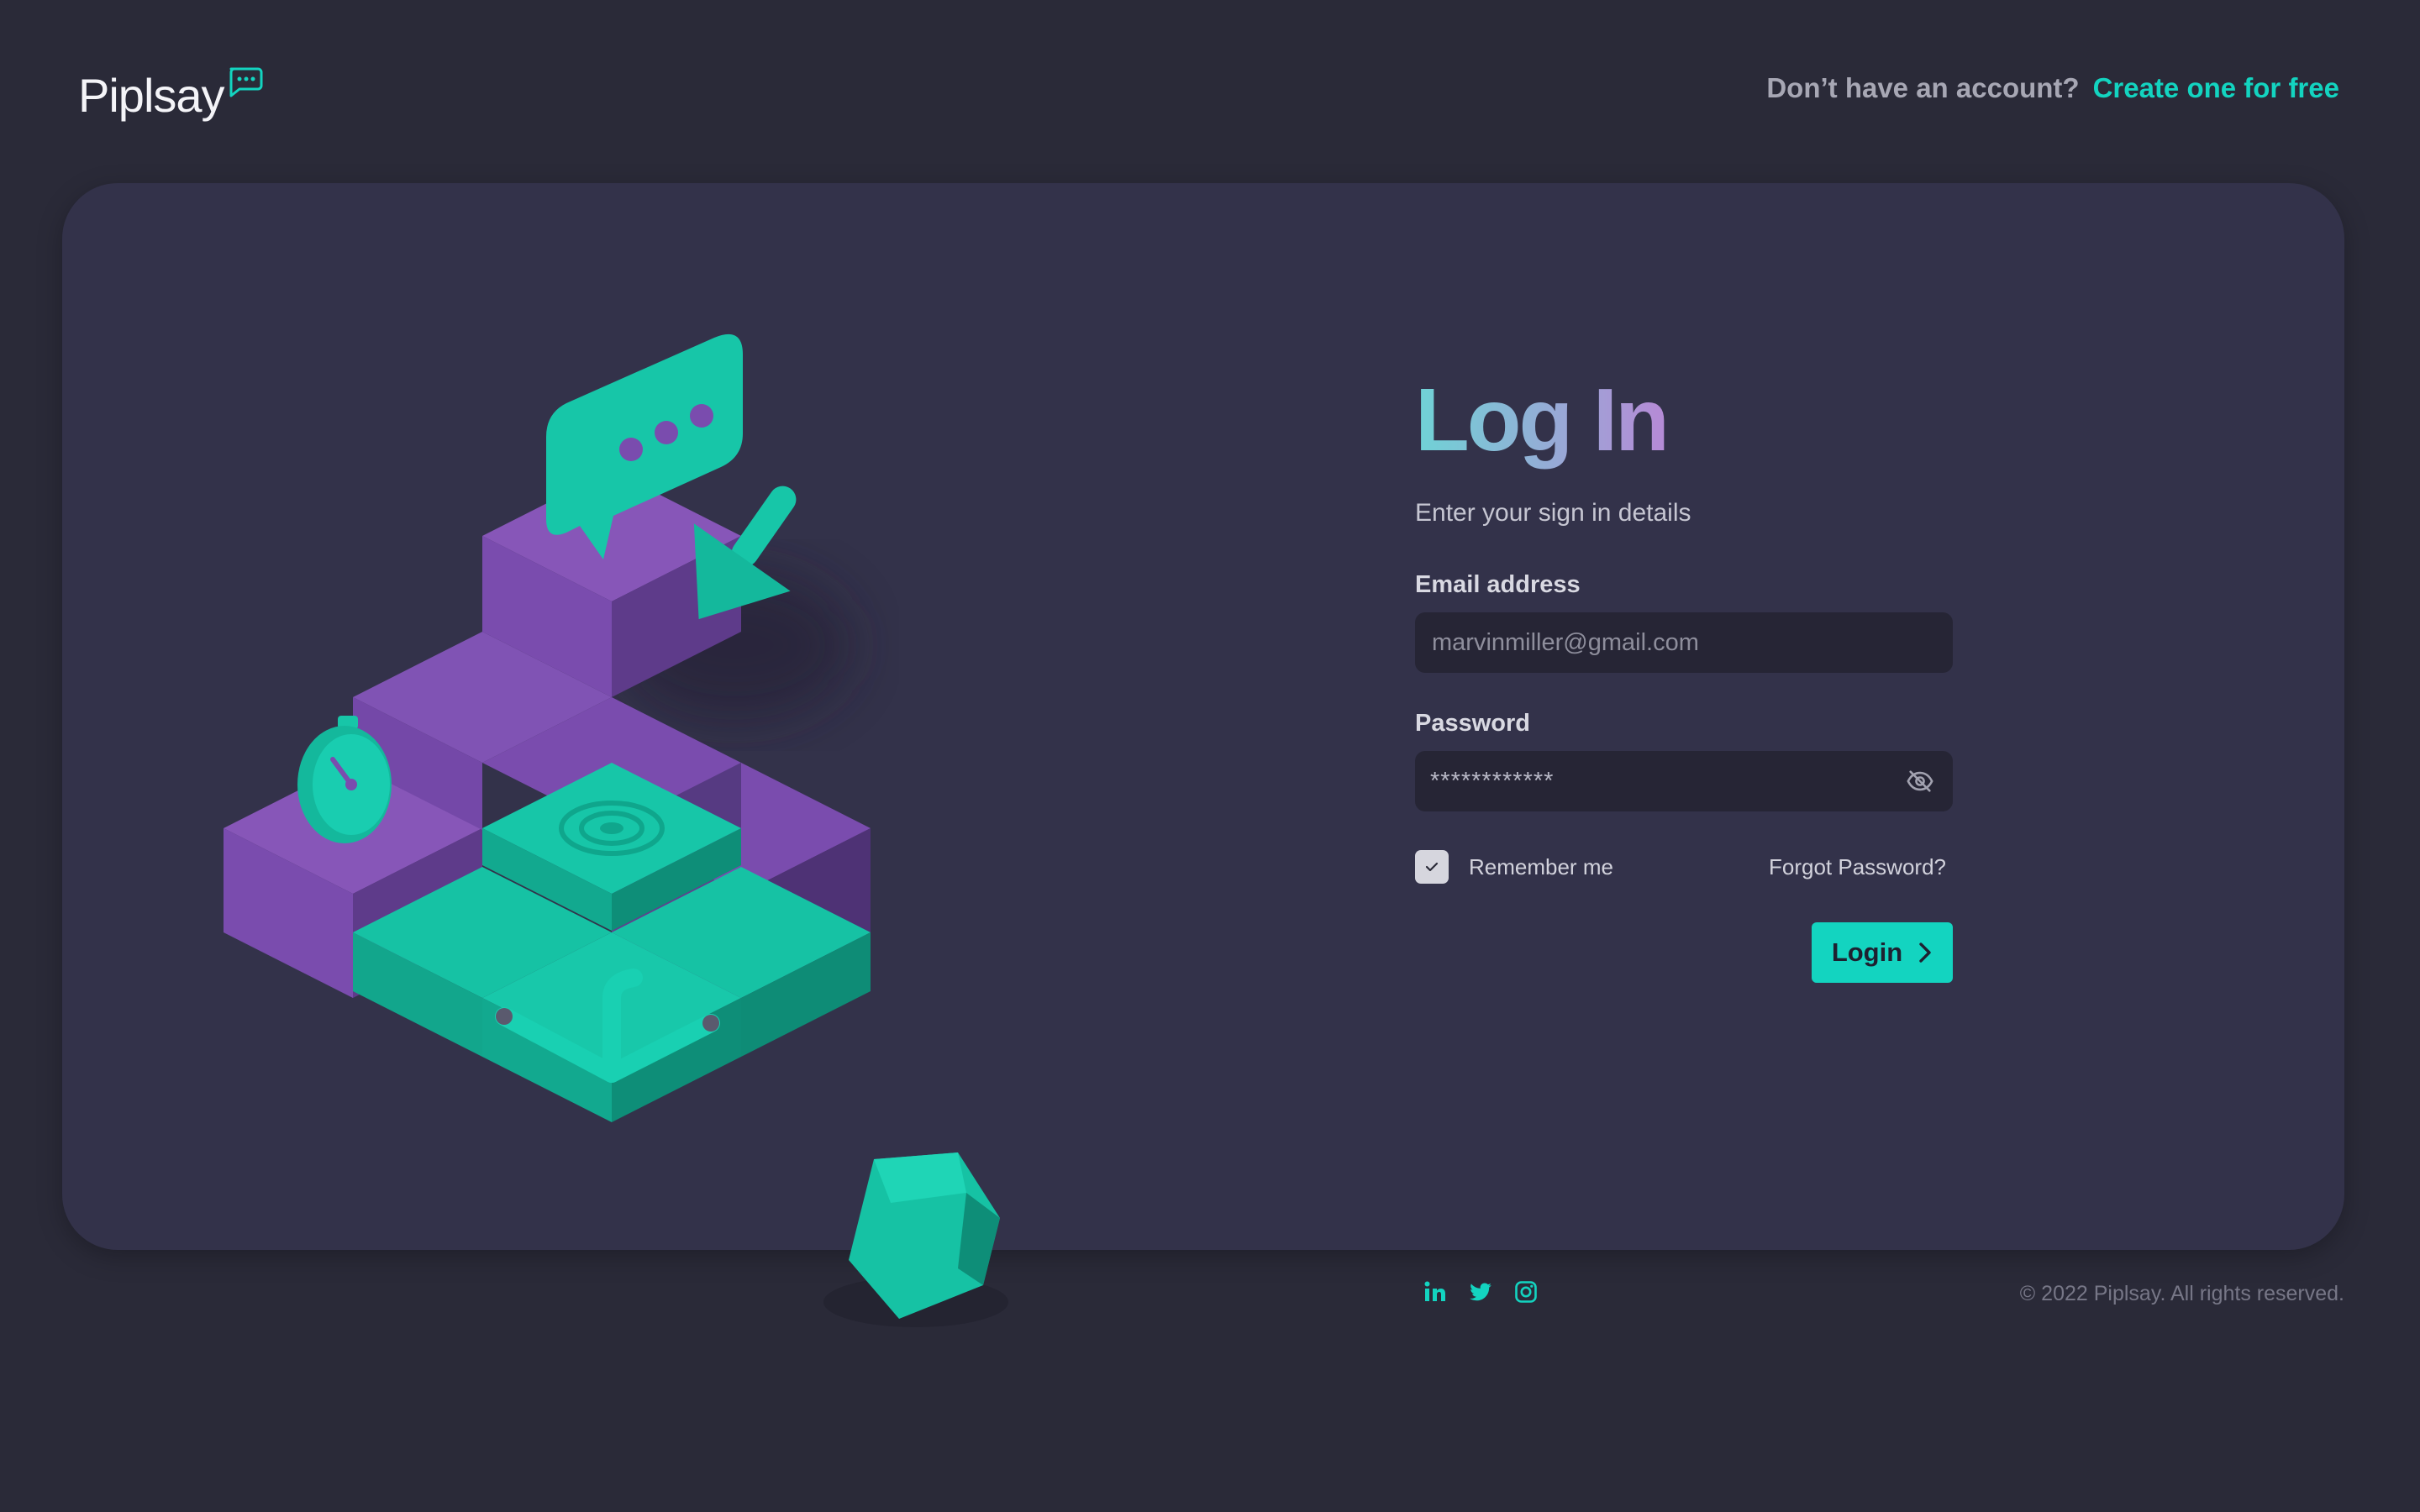 The image size is (2420, 1512). I want to click on password-label: Password, so click(1472, 723).